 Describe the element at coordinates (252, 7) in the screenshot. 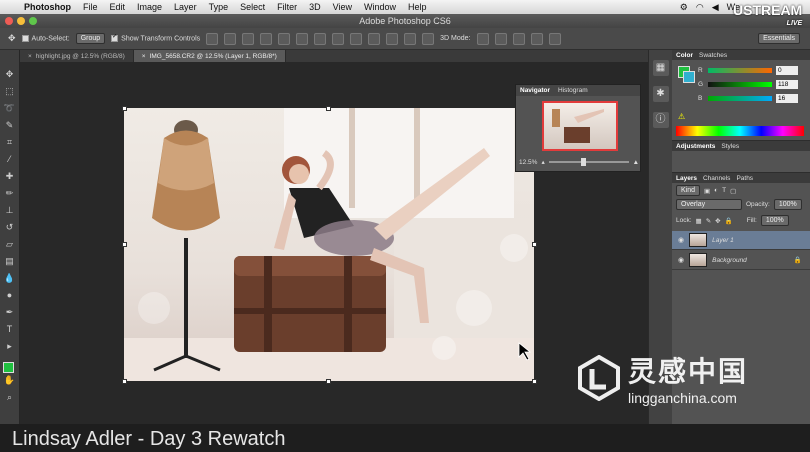

I see `menu-select: Select` at that location.